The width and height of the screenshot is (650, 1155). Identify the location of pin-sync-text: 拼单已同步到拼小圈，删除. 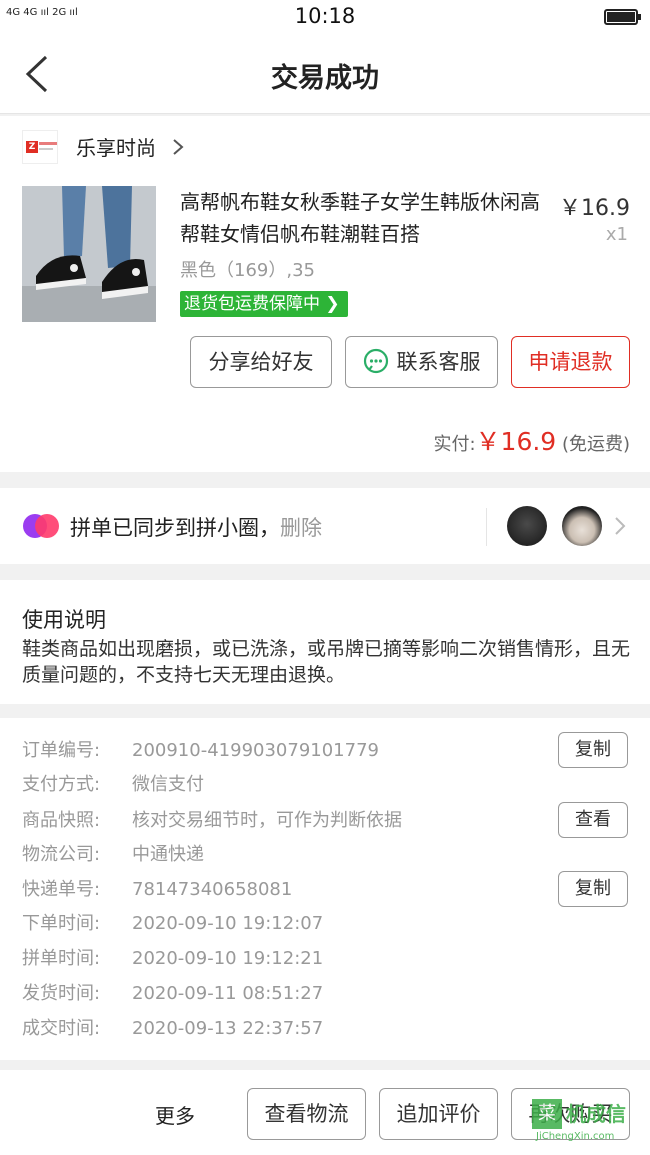
(196, 527).